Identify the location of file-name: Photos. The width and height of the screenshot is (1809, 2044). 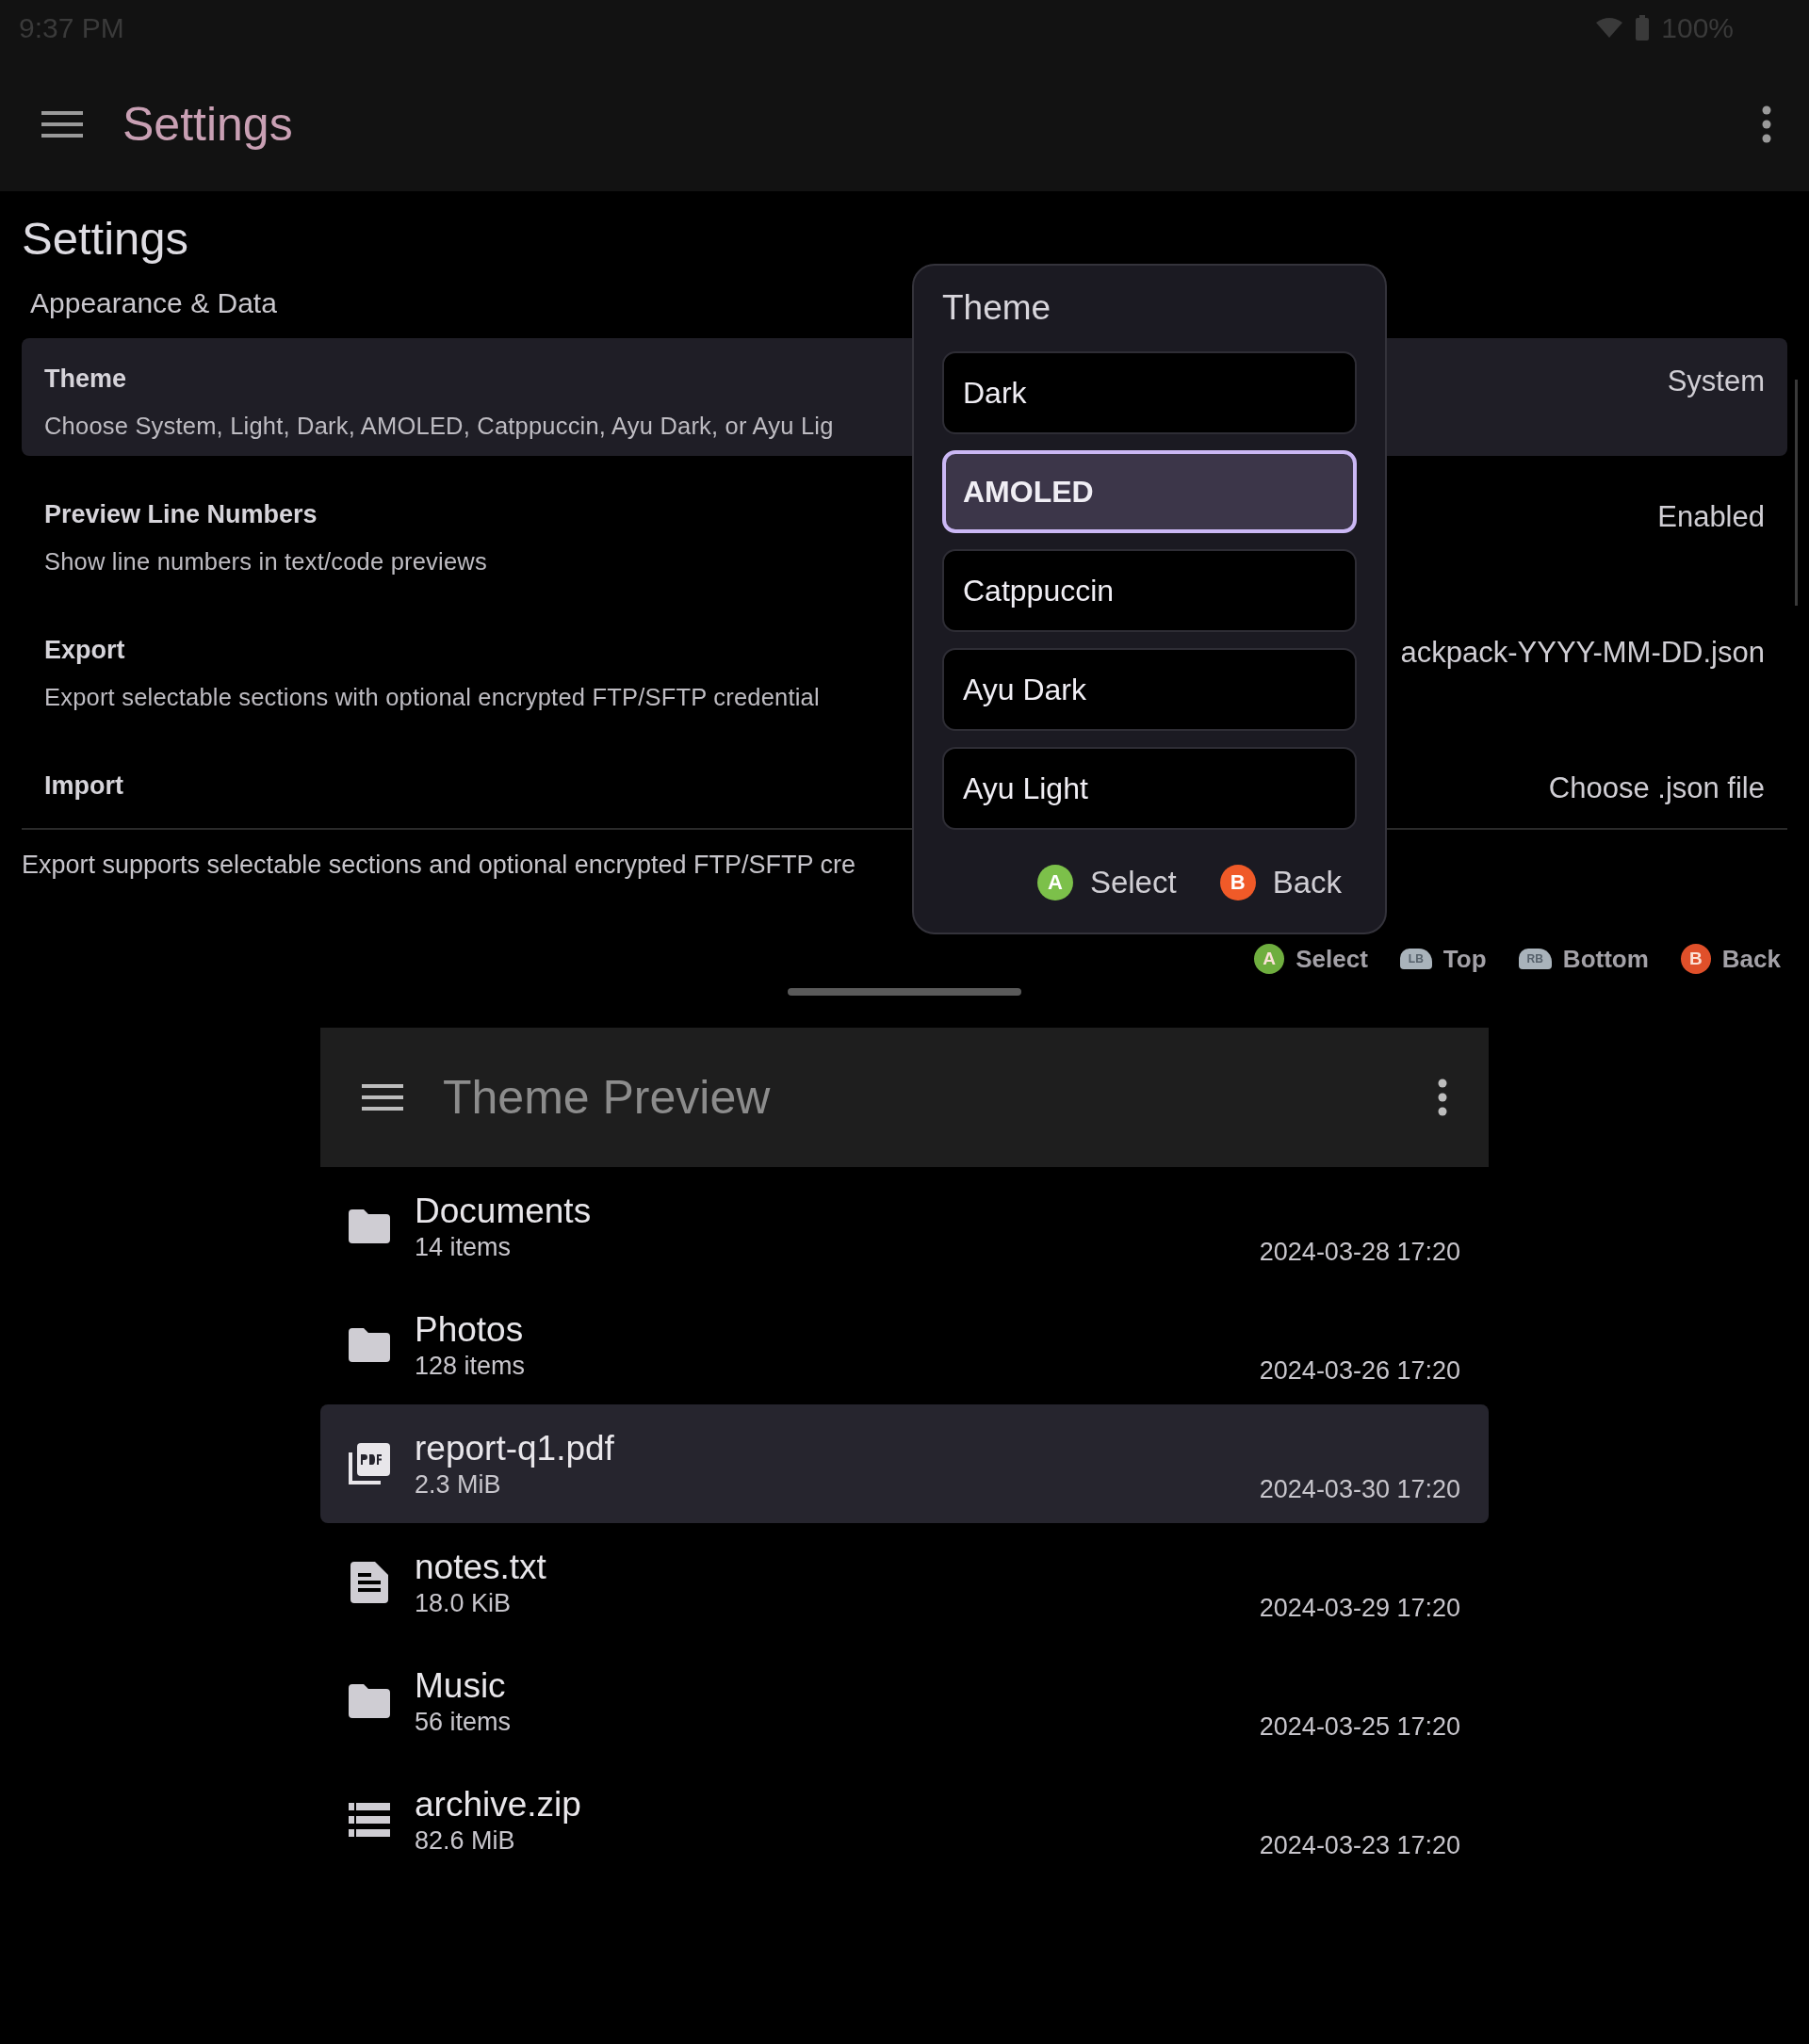
(470, 1329).